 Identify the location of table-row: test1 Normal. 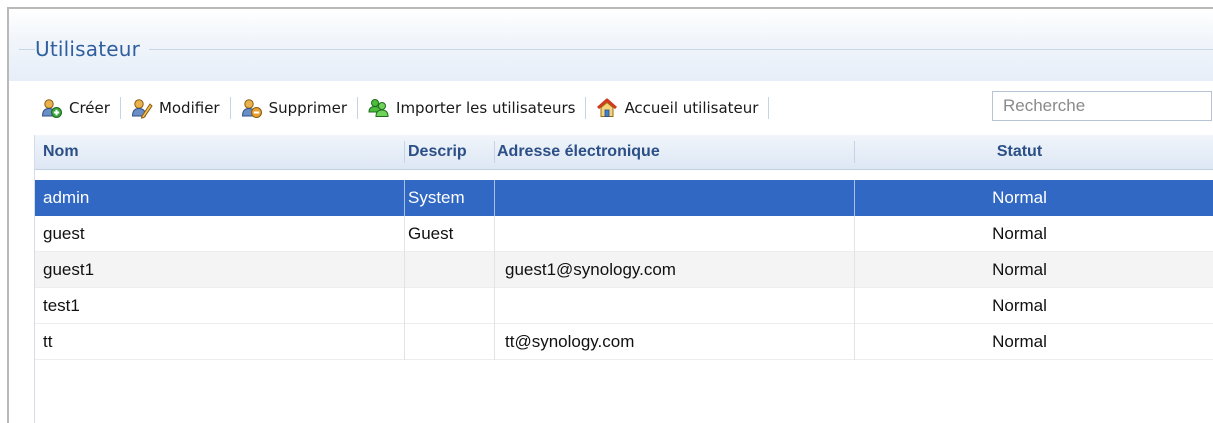
(624, 306).